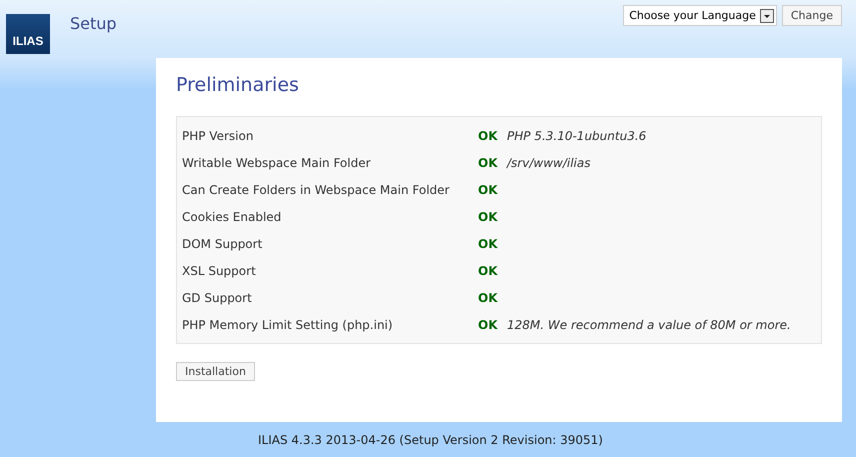 The height and width of the screenshot is (457, 856). What do you see at coordinates (577, 136) in the screenshot?
I see `check-detail: PHP 5.3.10-1ubuntu3.6` at bounding box center [577, 136].